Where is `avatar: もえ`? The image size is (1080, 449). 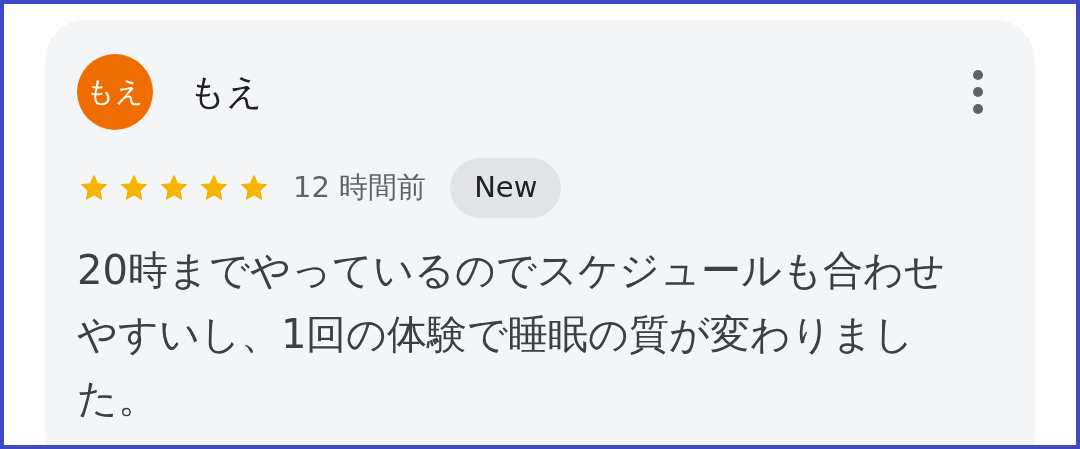
avatar: もえ is located at coordinates (115, 92).